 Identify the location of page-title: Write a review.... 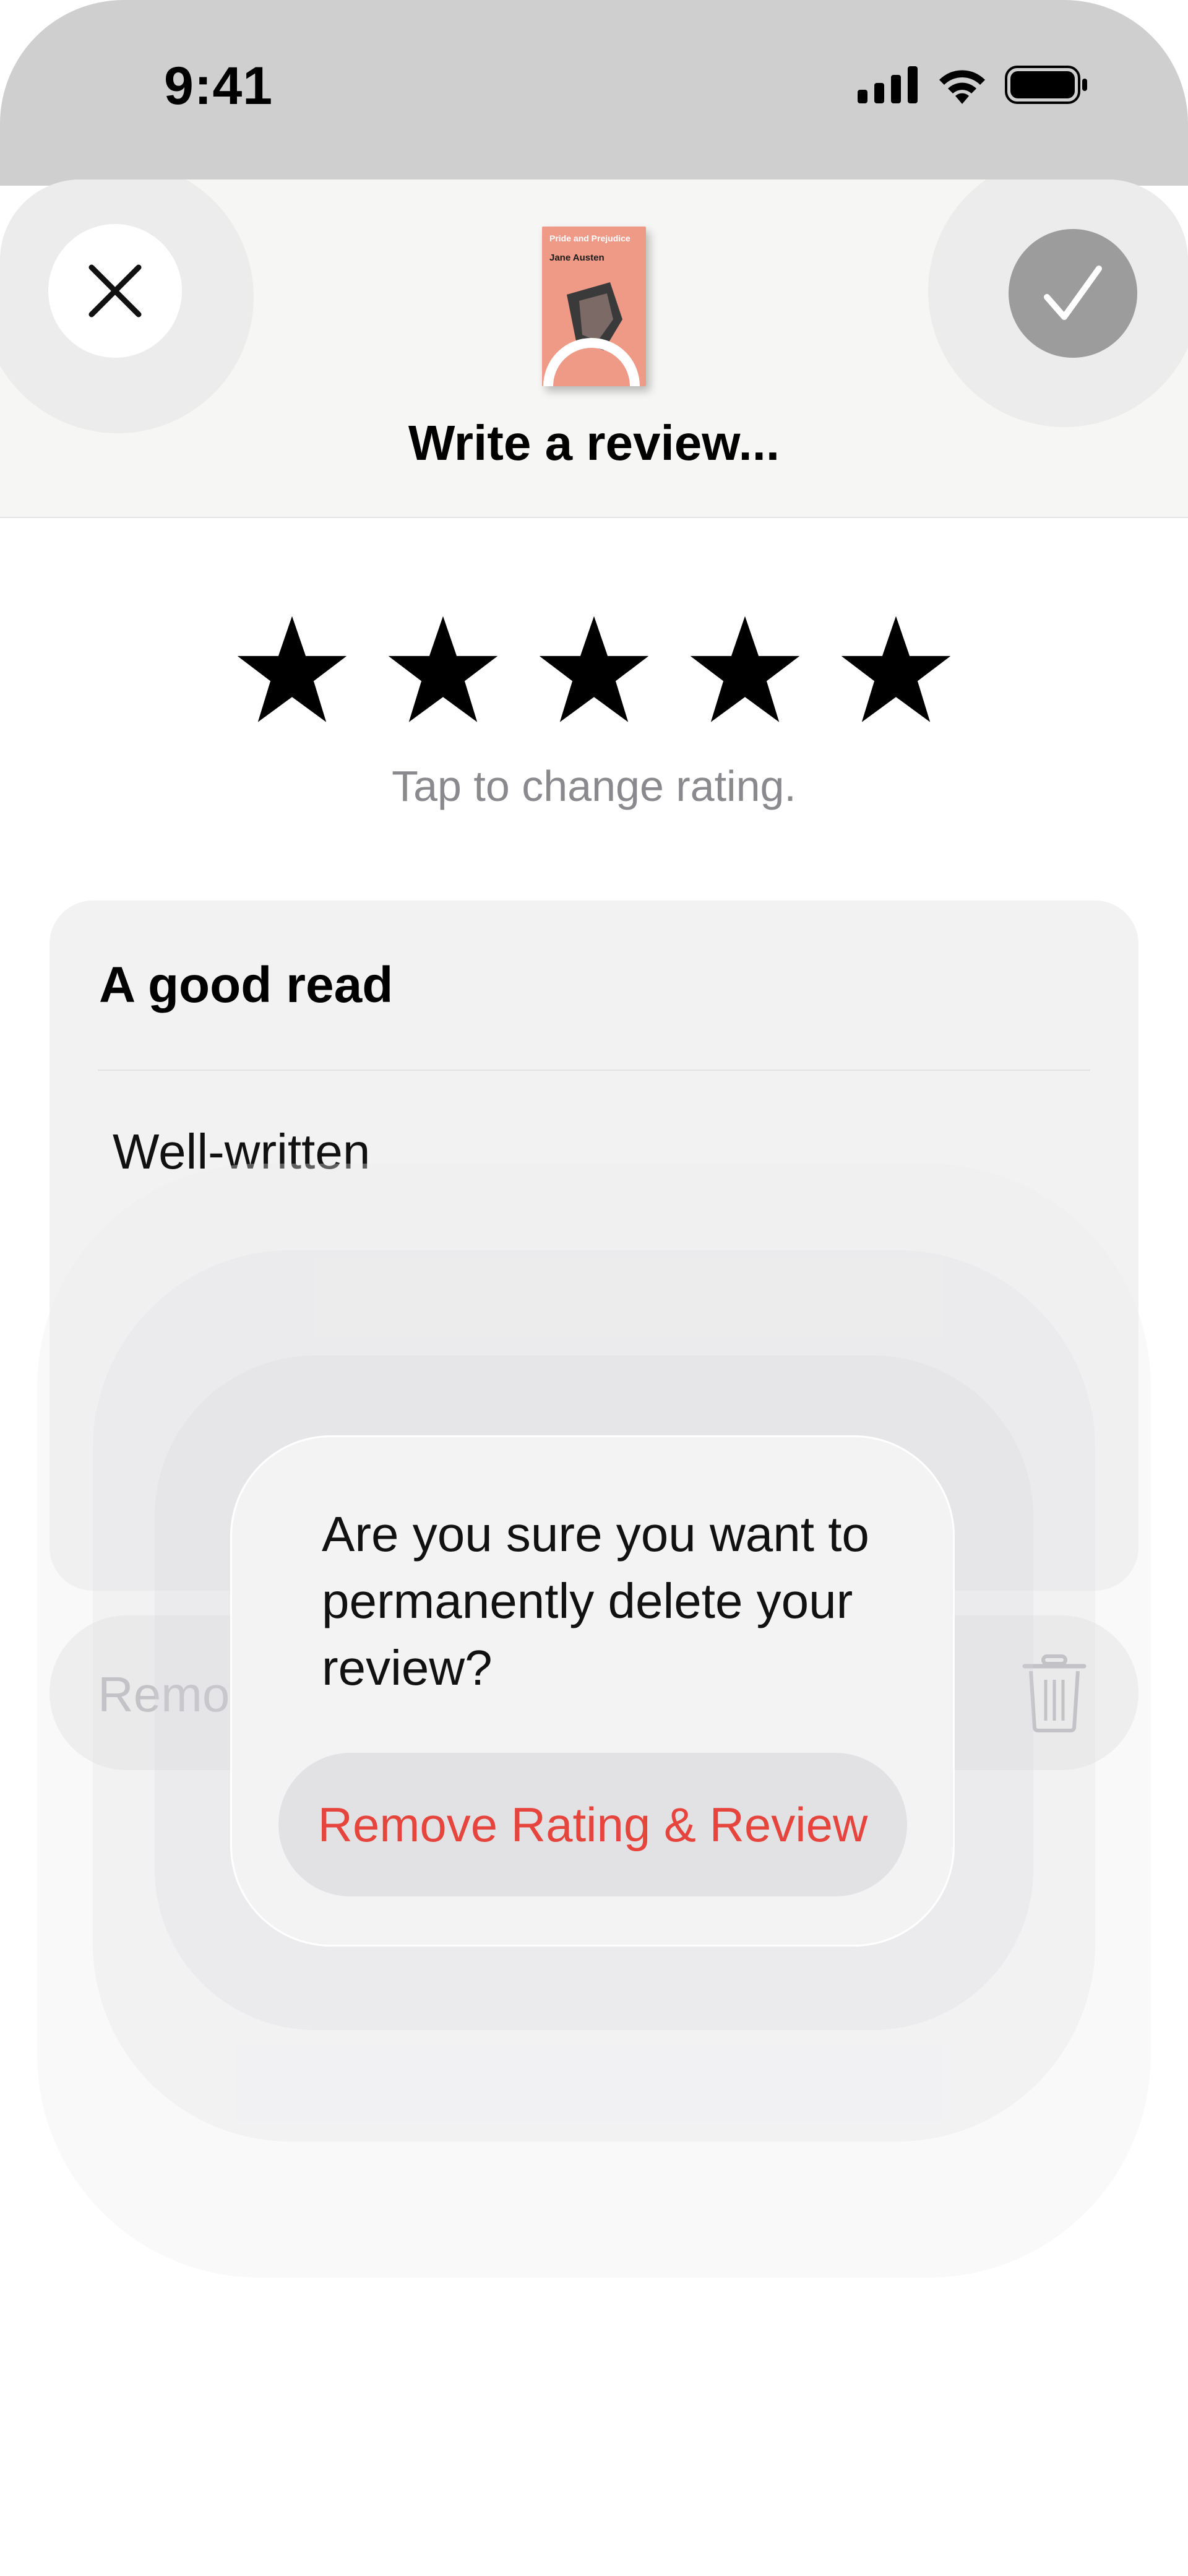
(594, 442).